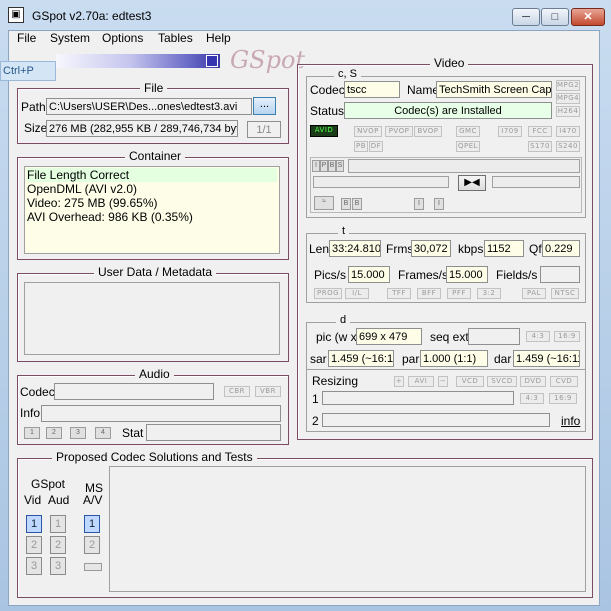 This screenshot has height=611, width=611. I want to click on aud-solution-1: 1, so click(58, 524).